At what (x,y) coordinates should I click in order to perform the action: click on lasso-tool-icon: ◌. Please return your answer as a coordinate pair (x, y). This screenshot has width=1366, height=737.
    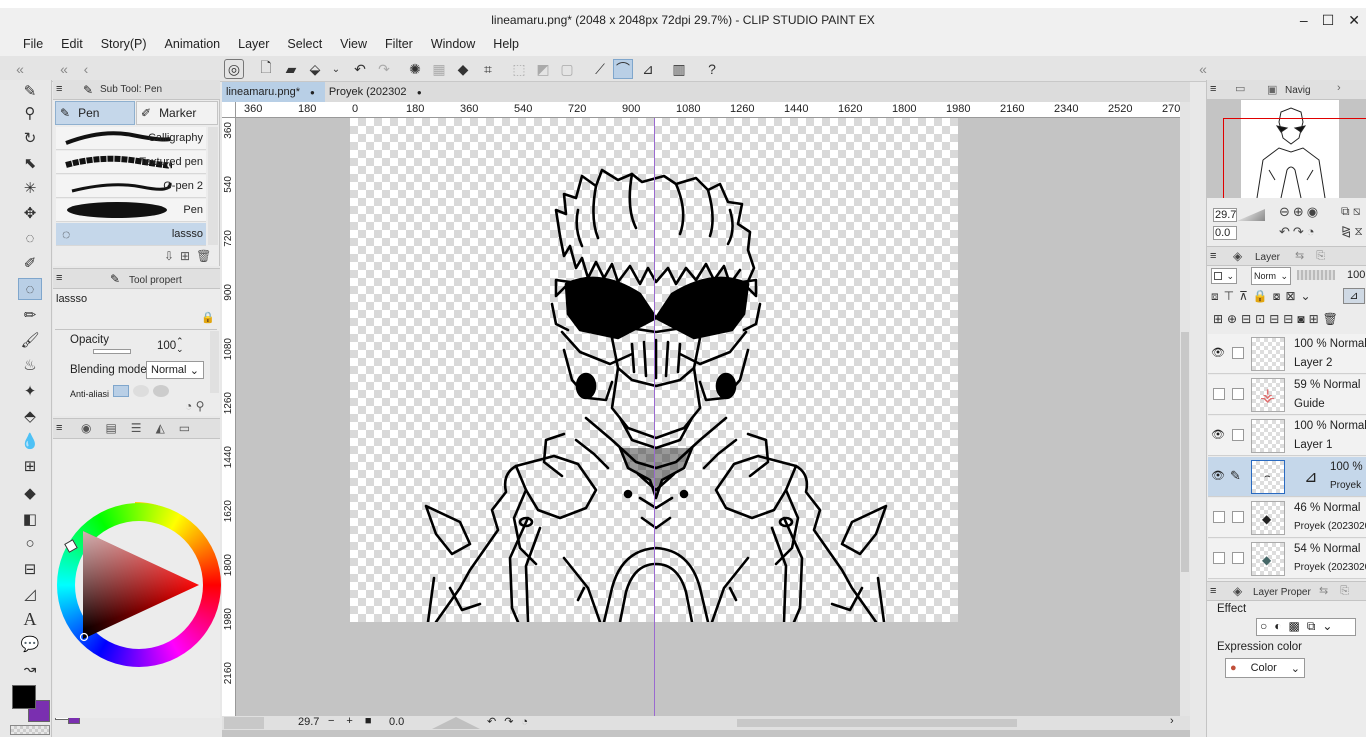
    Looking at the image, I should click on (30, 238).